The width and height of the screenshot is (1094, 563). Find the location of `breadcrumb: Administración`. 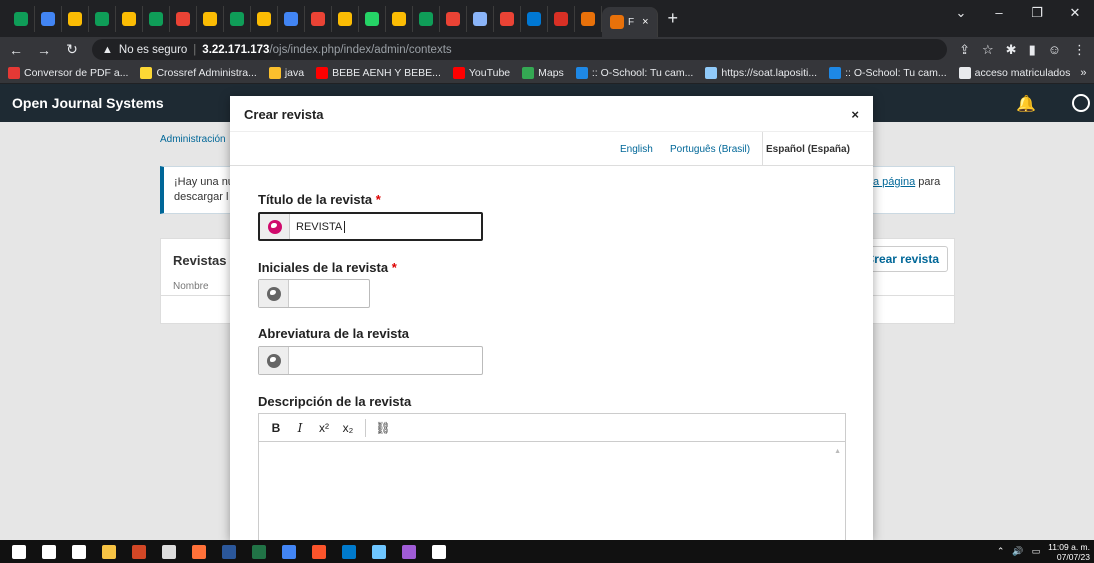

breadcrumb: Administración is located at coordinates (193, 139).